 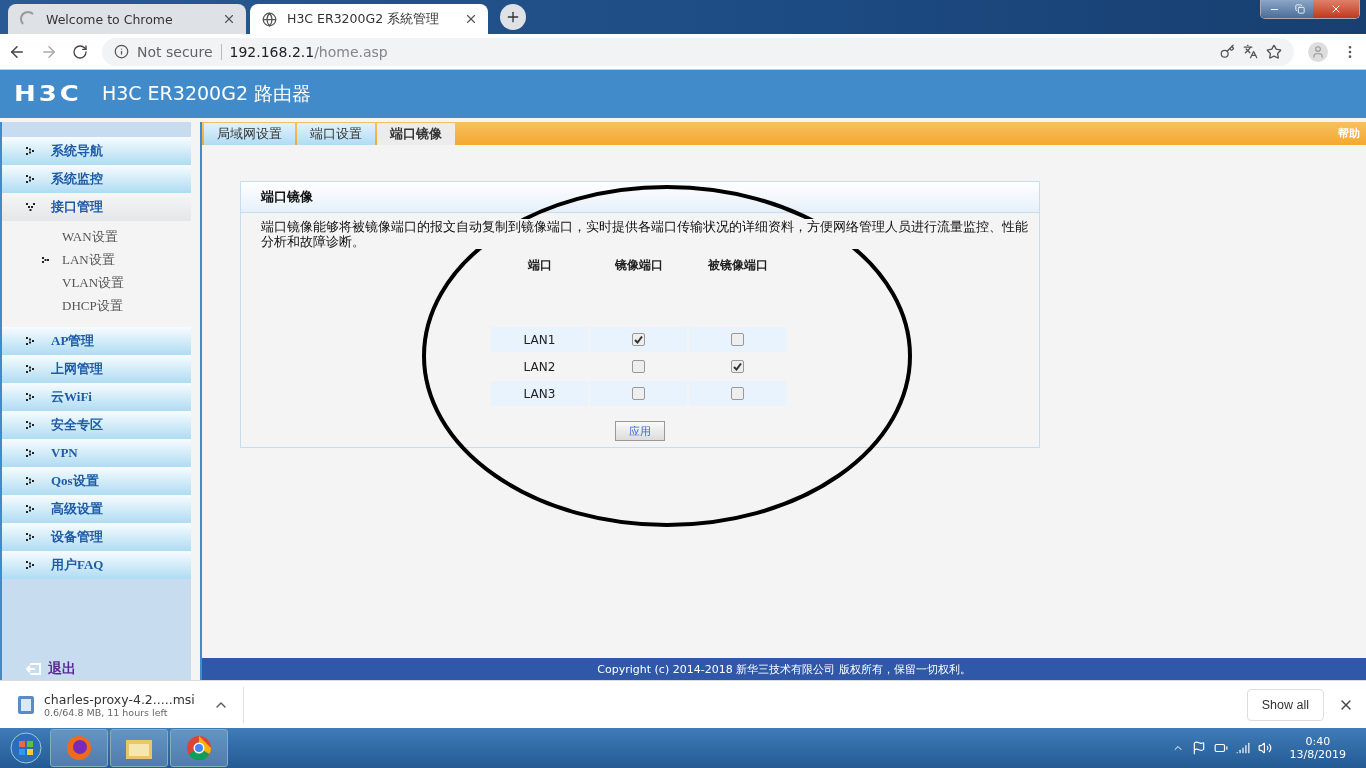 What do you see at coordinates (539, 339) in the screenshot?
I see `table-cell: LAN1` at bounding box center [539, 339].